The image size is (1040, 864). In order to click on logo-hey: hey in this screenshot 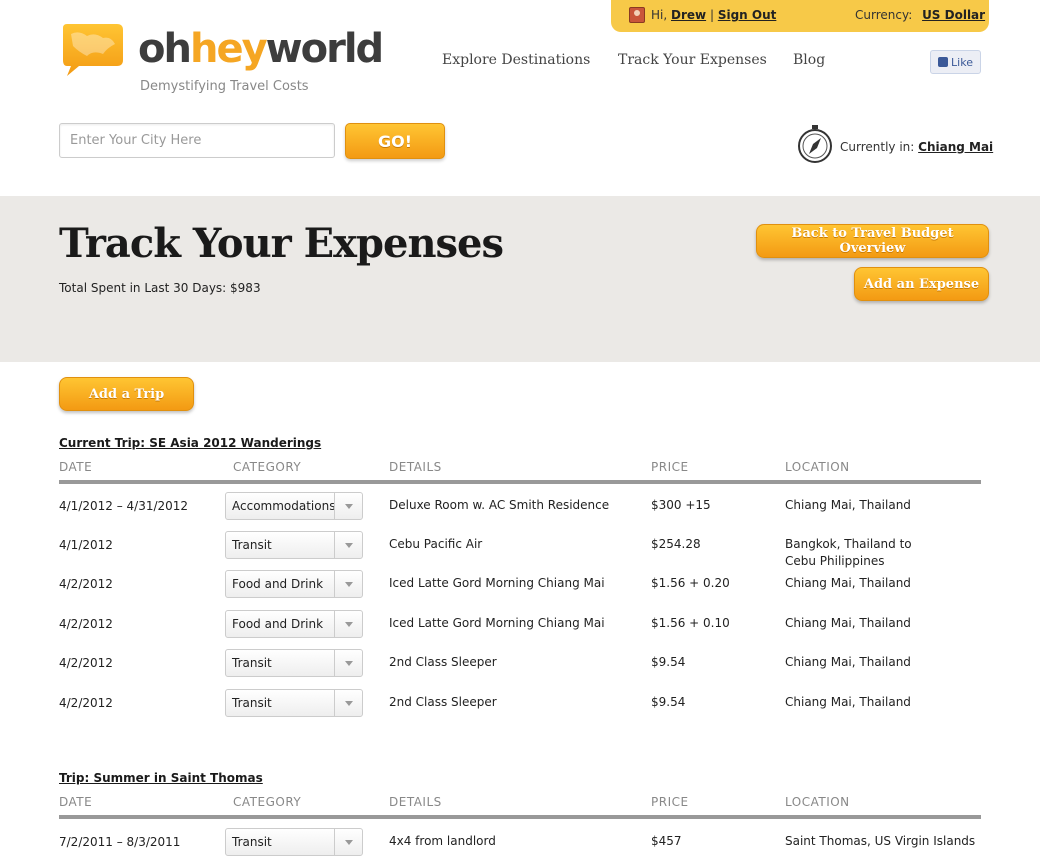, I will do `click(228, 49)`.